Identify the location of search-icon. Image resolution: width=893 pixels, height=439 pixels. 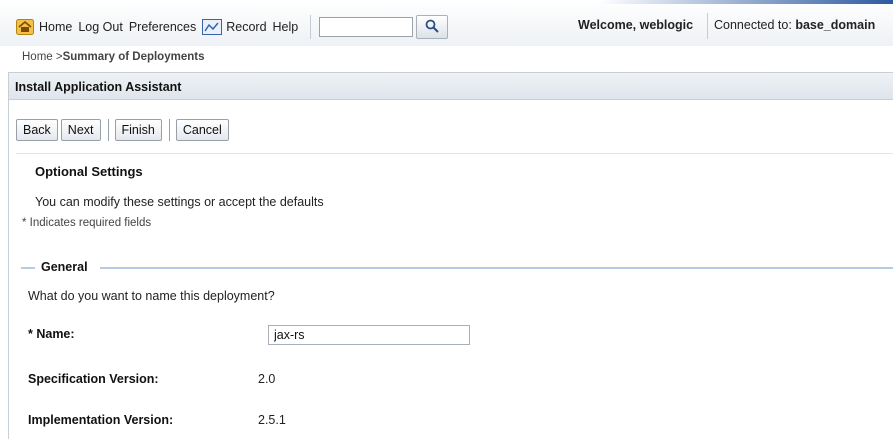
(432, 27).